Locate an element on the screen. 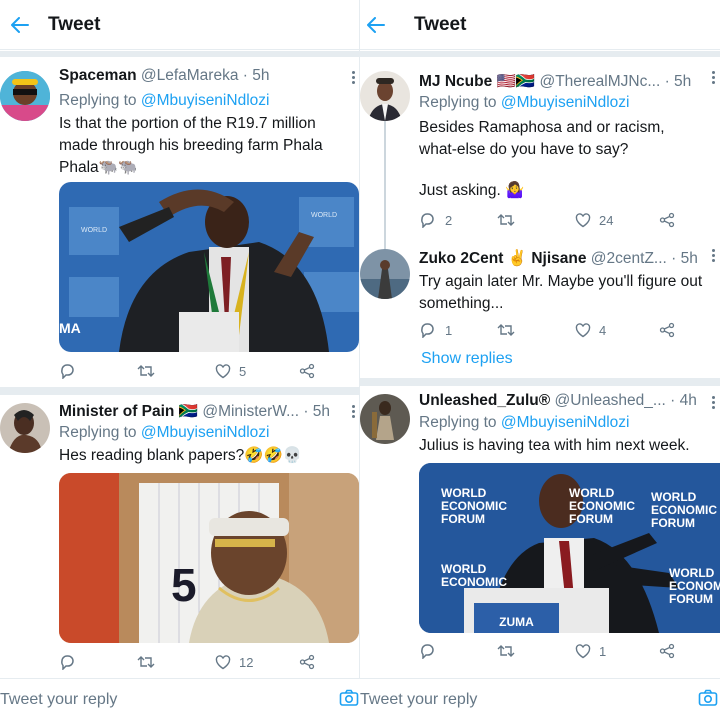 The height and width of the screenshot is (720, 720). like-button: 4 is located at coordinates (617, 330).